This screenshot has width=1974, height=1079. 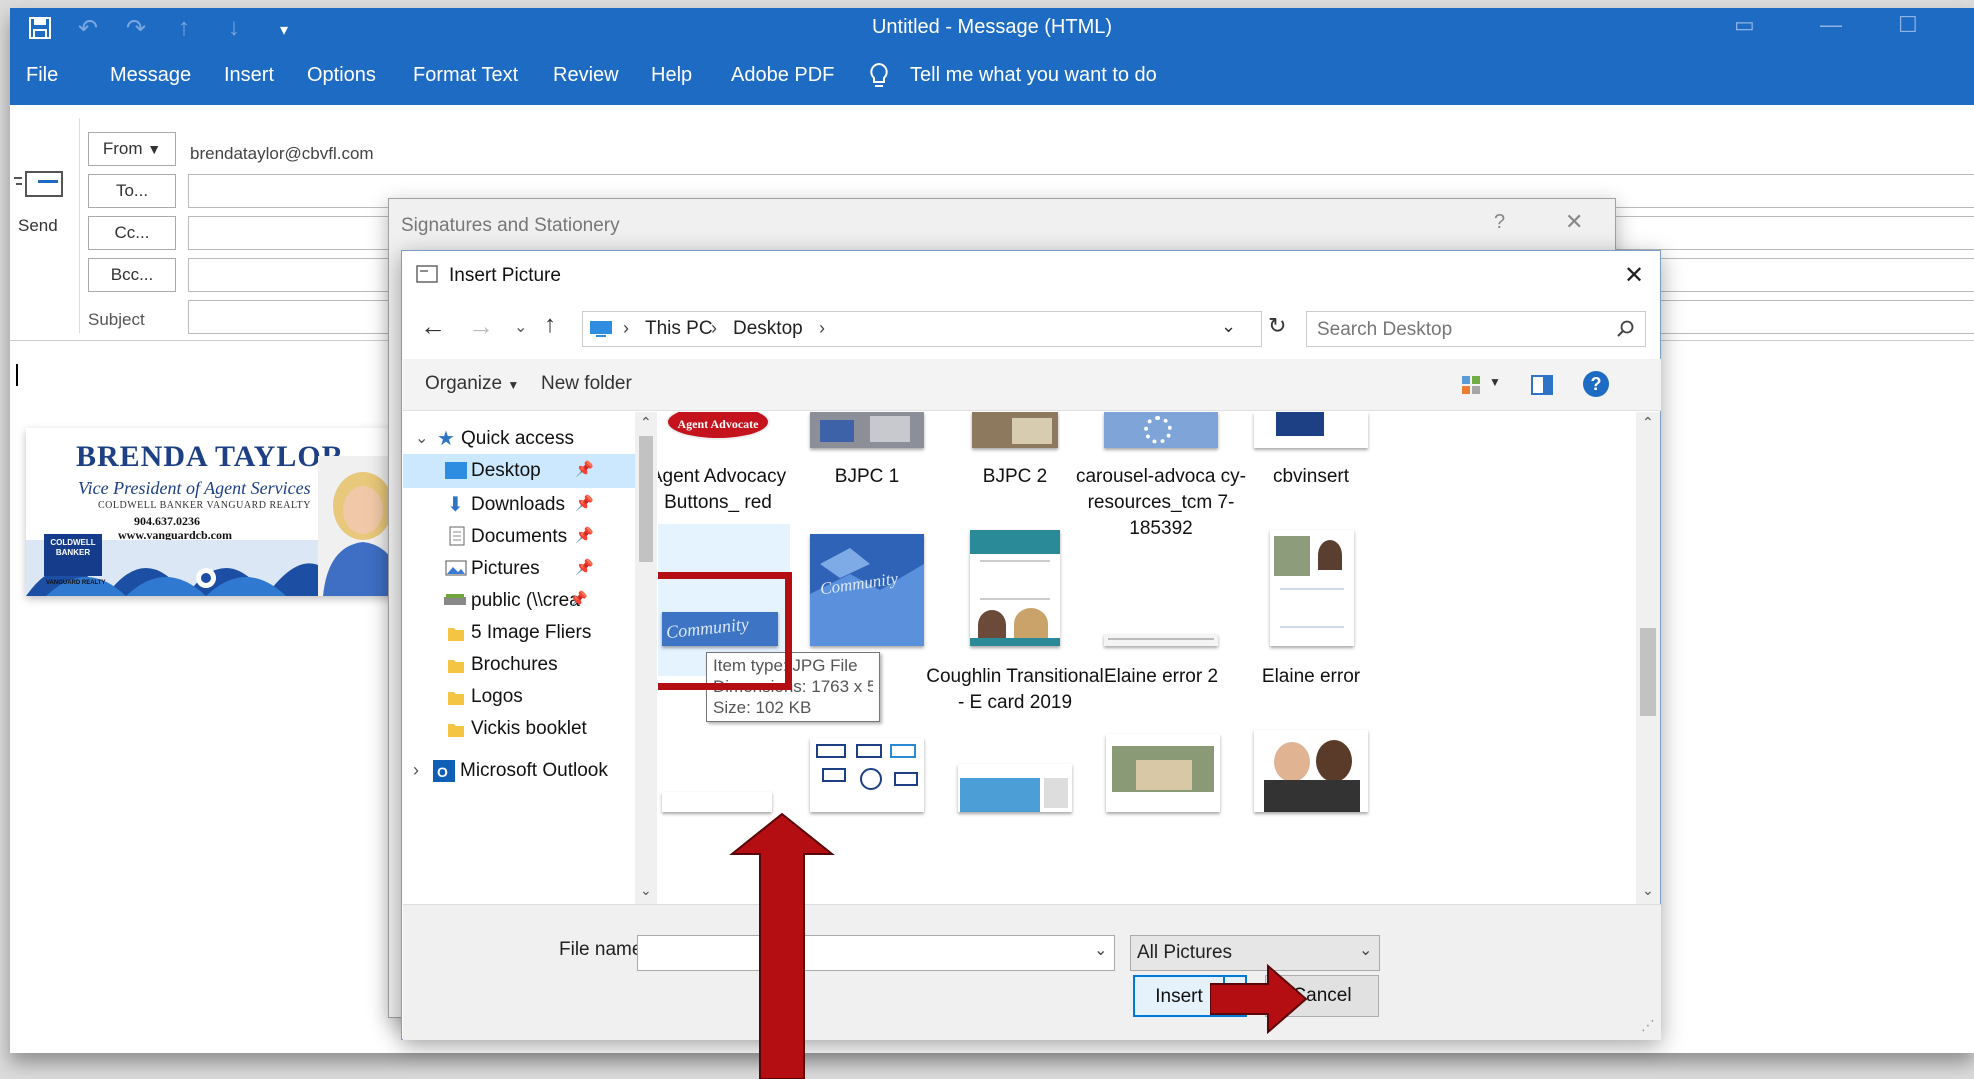 I want to click on expand-quick-access-icon: ⌄, so click(x=421, y=438).